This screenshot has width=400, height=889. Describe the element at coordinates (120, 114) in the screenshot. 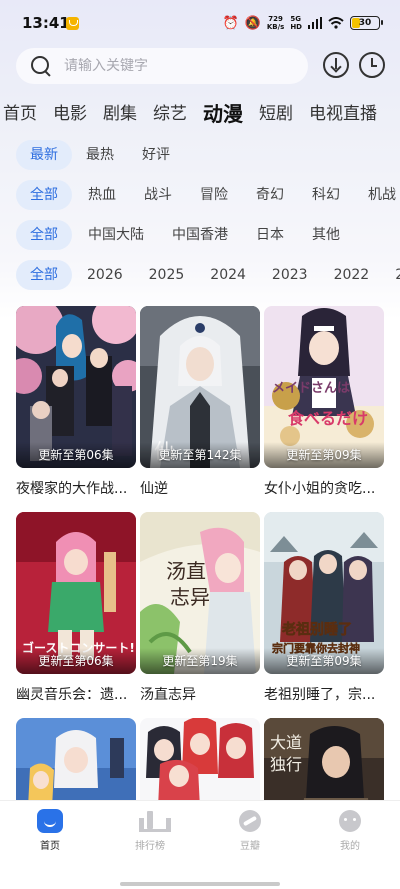

I see `tab-series: 剧集` at that location.